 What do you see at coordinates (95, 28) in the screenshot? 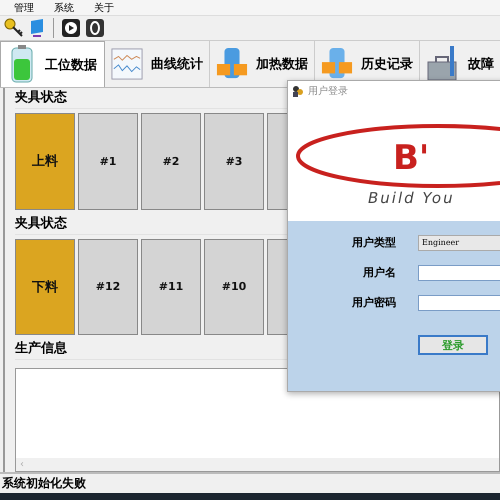
I see `power-icon` at bounding box center [95, 28].